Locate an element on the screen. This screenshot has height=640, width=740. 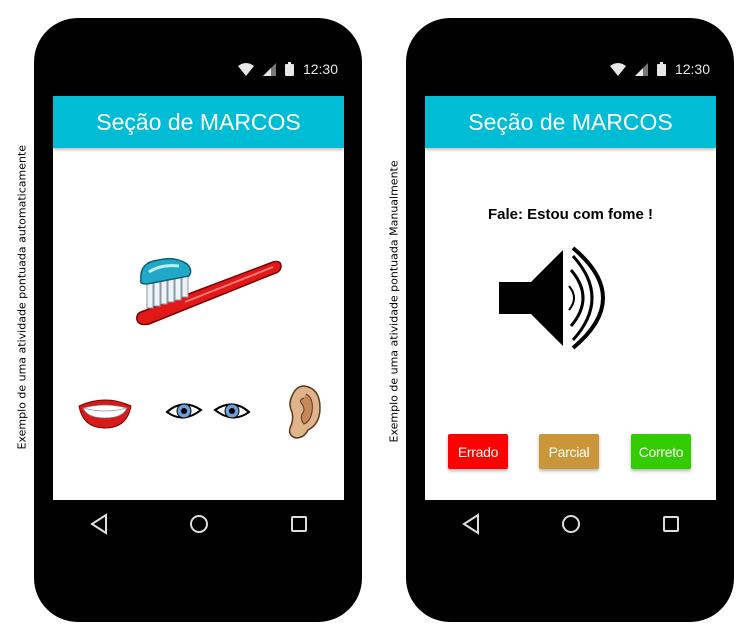
eyes-image is located at coordinates (208, 411).